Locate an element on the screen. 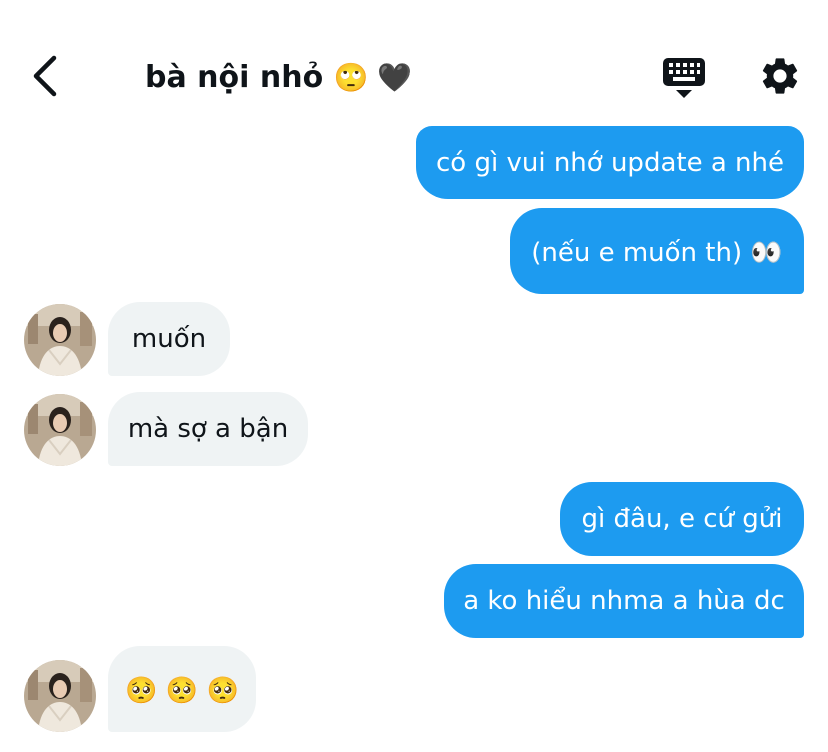 The width and height of the screenshot is (828, 752). message-text: a ko hiểu nhma a hùa dc is located at coordinates (624, 601).